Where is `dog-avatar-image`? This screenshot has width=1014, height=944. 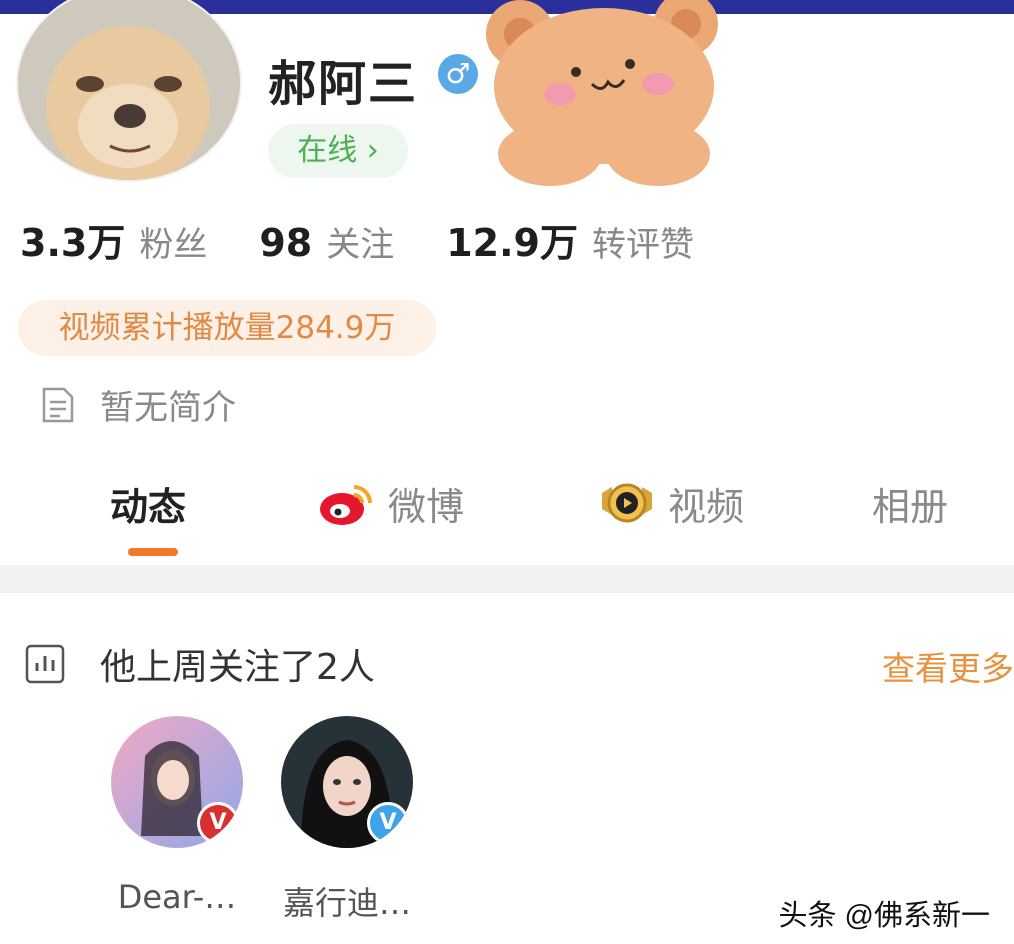 dog-avatar-image is located at coordinates (129, 90).